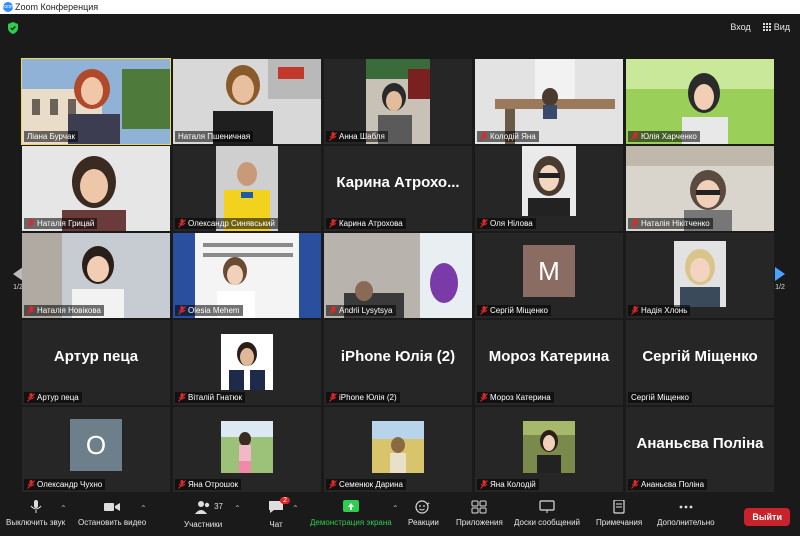 The width and height of the screenshot is (800, 536). Describe the element at coordinates (780, 287) in the screenshot. I see `page-indicator-right: 1/2` at that location.